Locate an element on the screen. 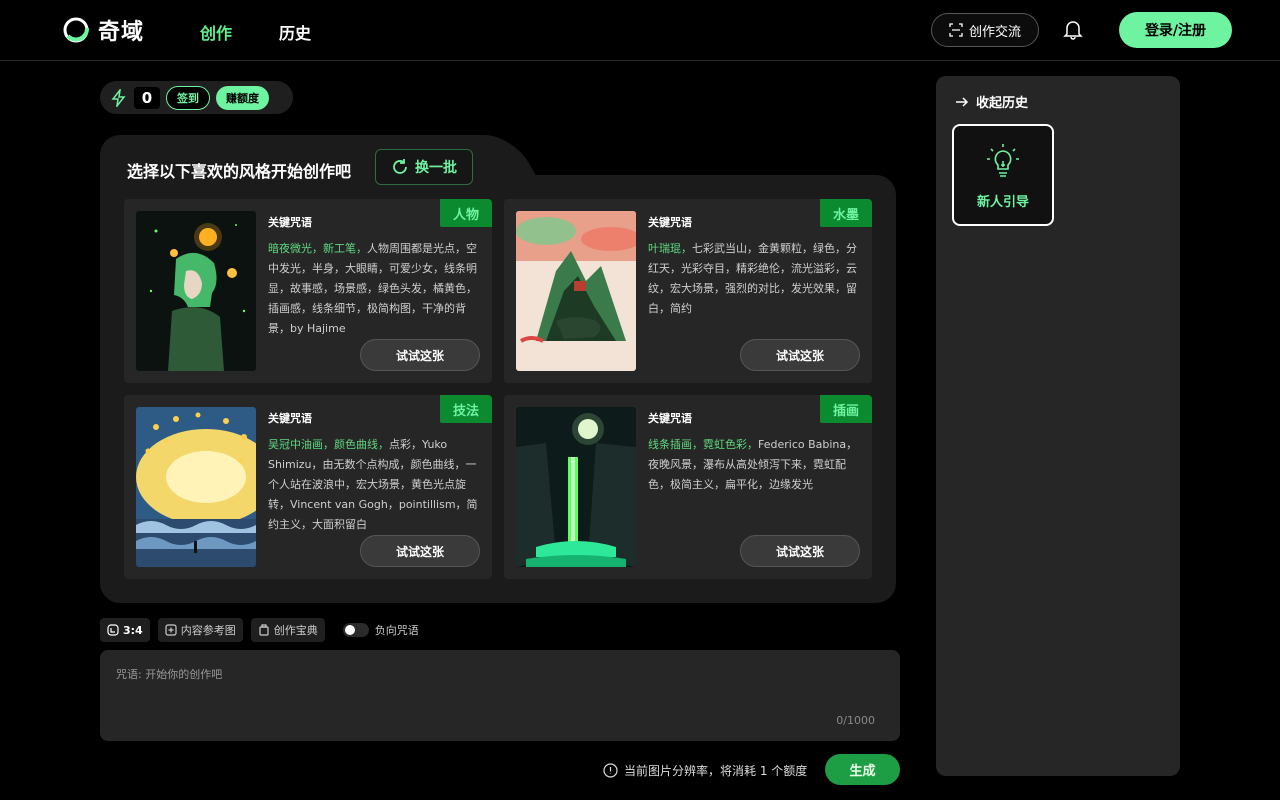 The width and height of the screenshot is (1280, 800). arrow-right-icon is located at coordinates (962, 101).